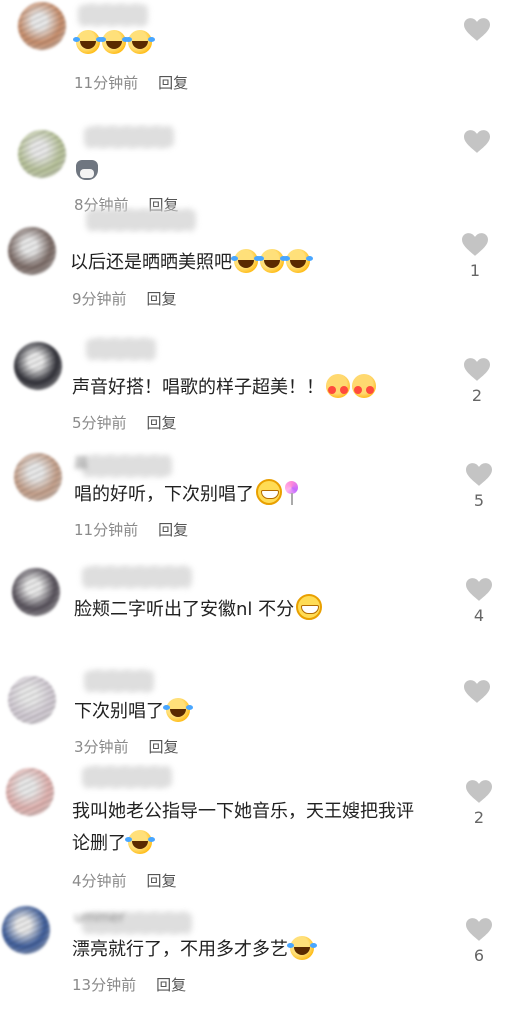 The width and height of the screenshot is (507, 1020). I want to click on comment-text-line: 以后还是晒晒美照吧, so click(151, 262).